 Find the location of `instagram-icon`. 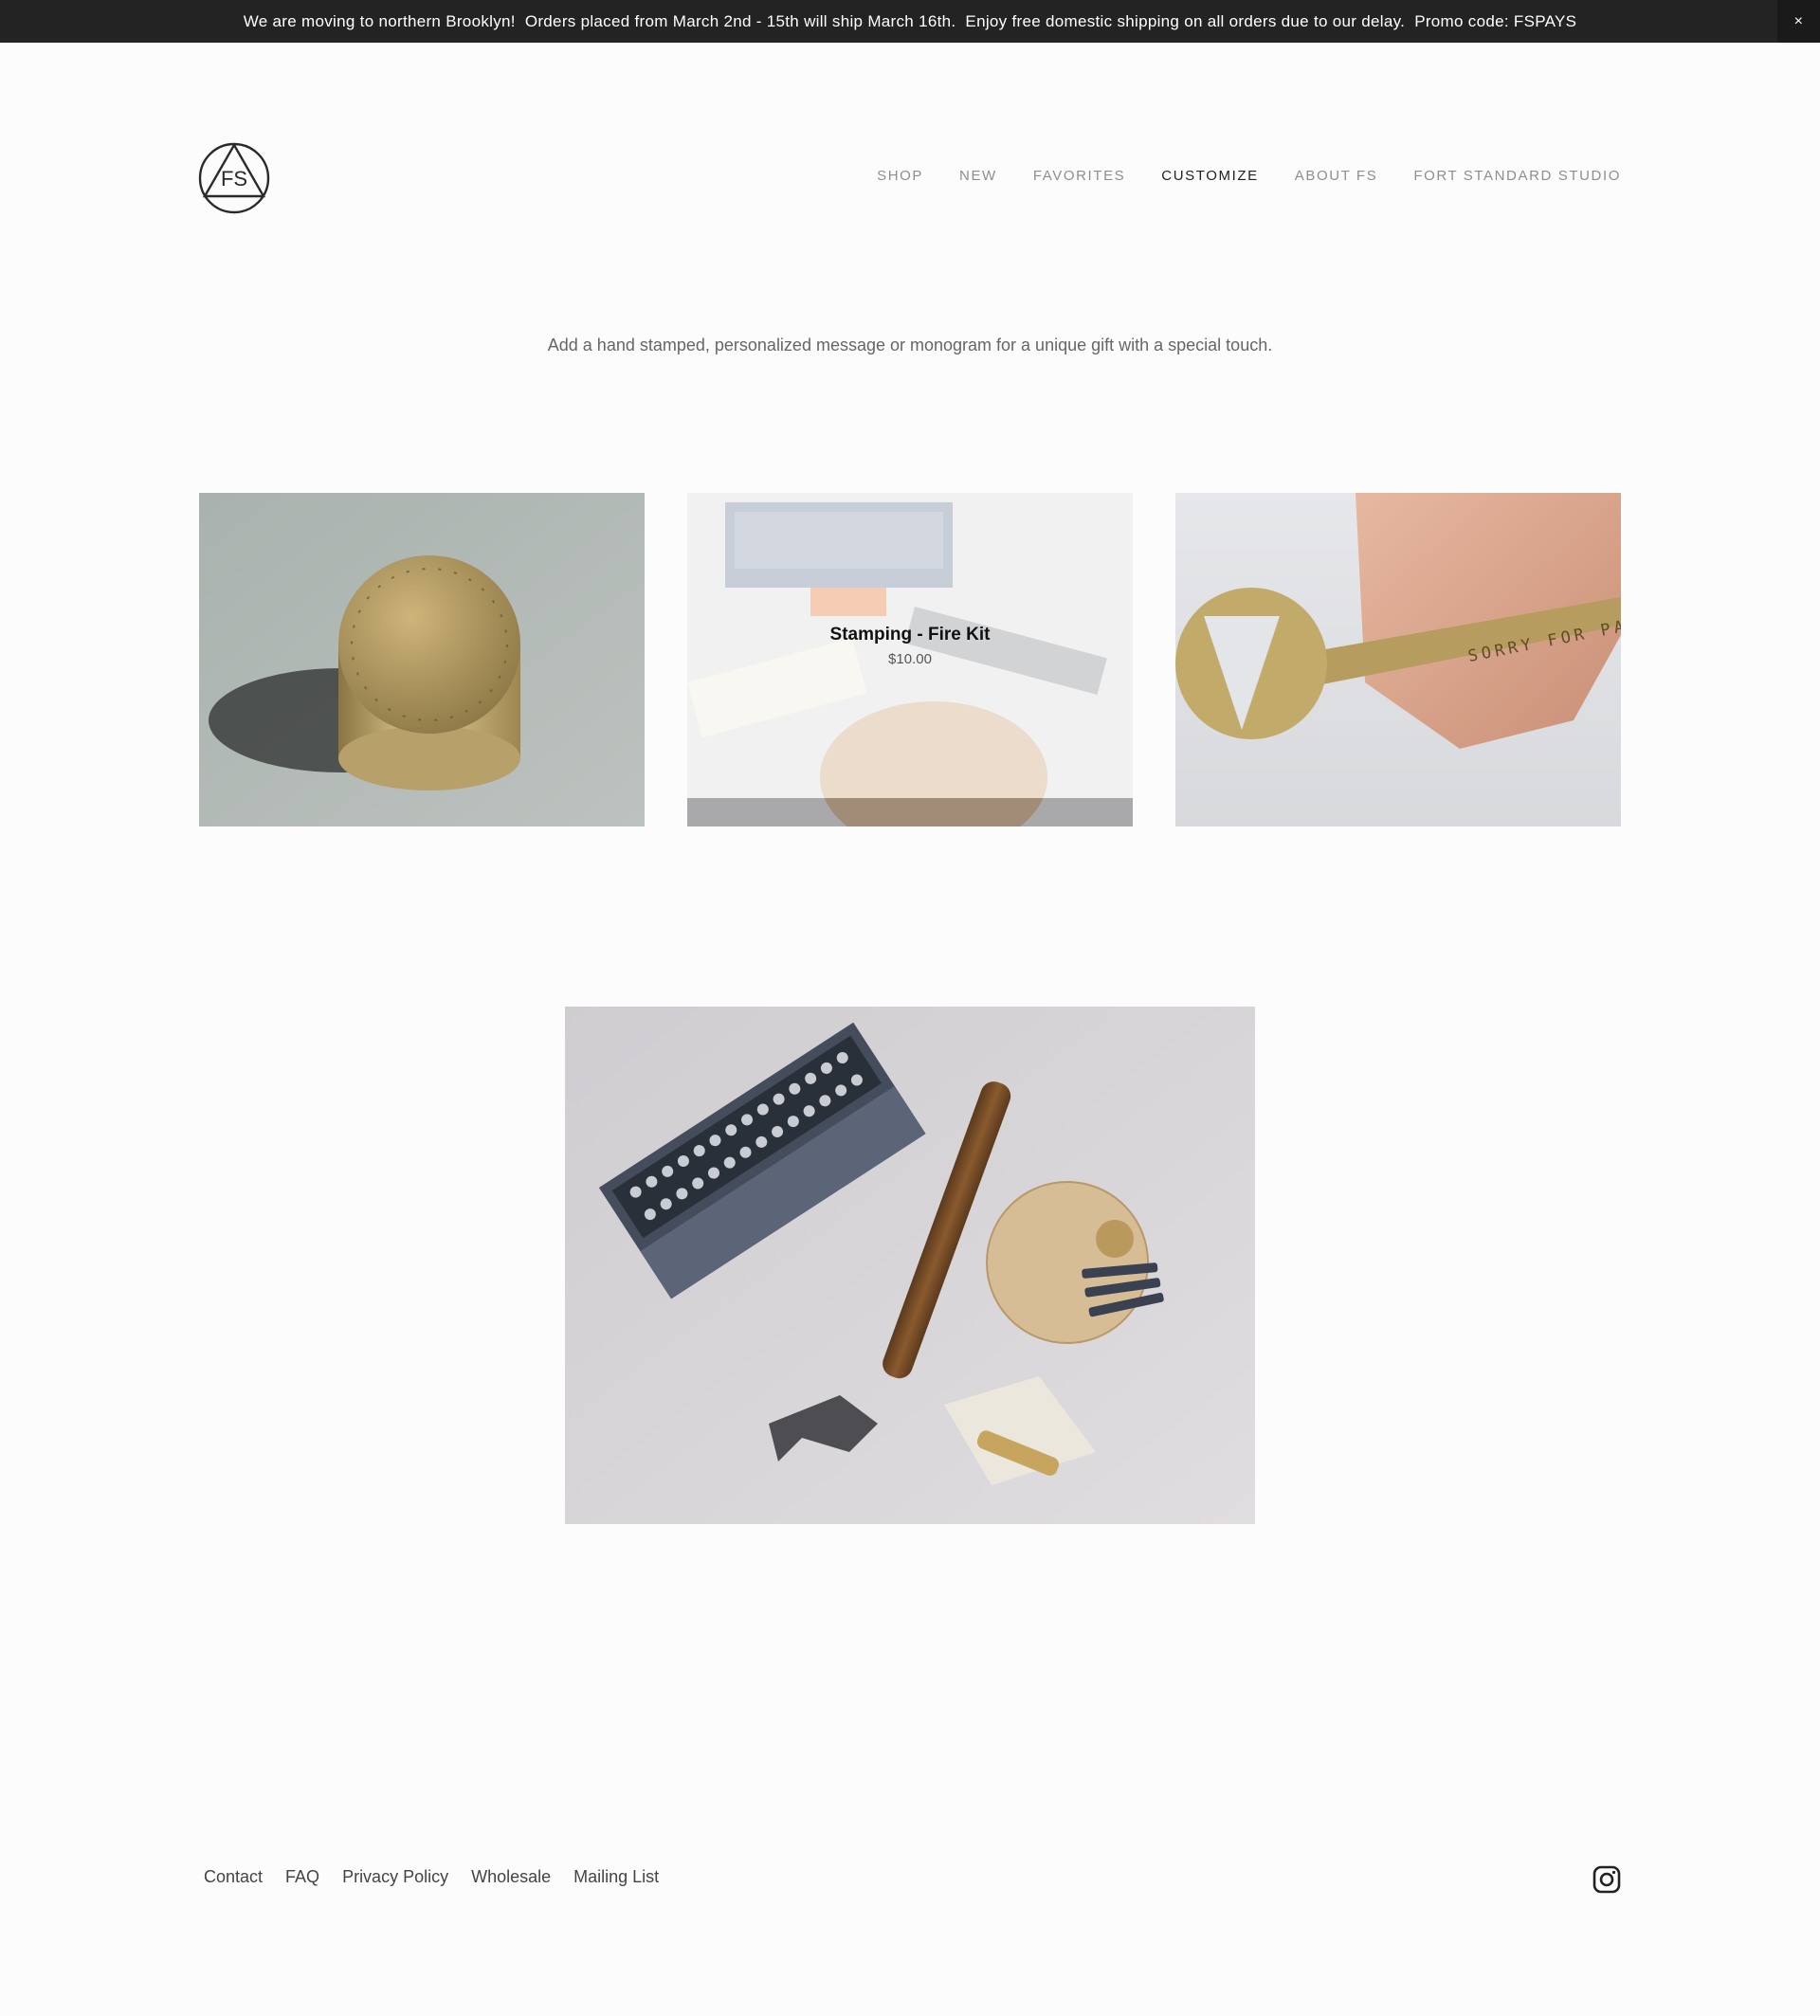

instagram-icon is located at coordinates (1606, 1879).